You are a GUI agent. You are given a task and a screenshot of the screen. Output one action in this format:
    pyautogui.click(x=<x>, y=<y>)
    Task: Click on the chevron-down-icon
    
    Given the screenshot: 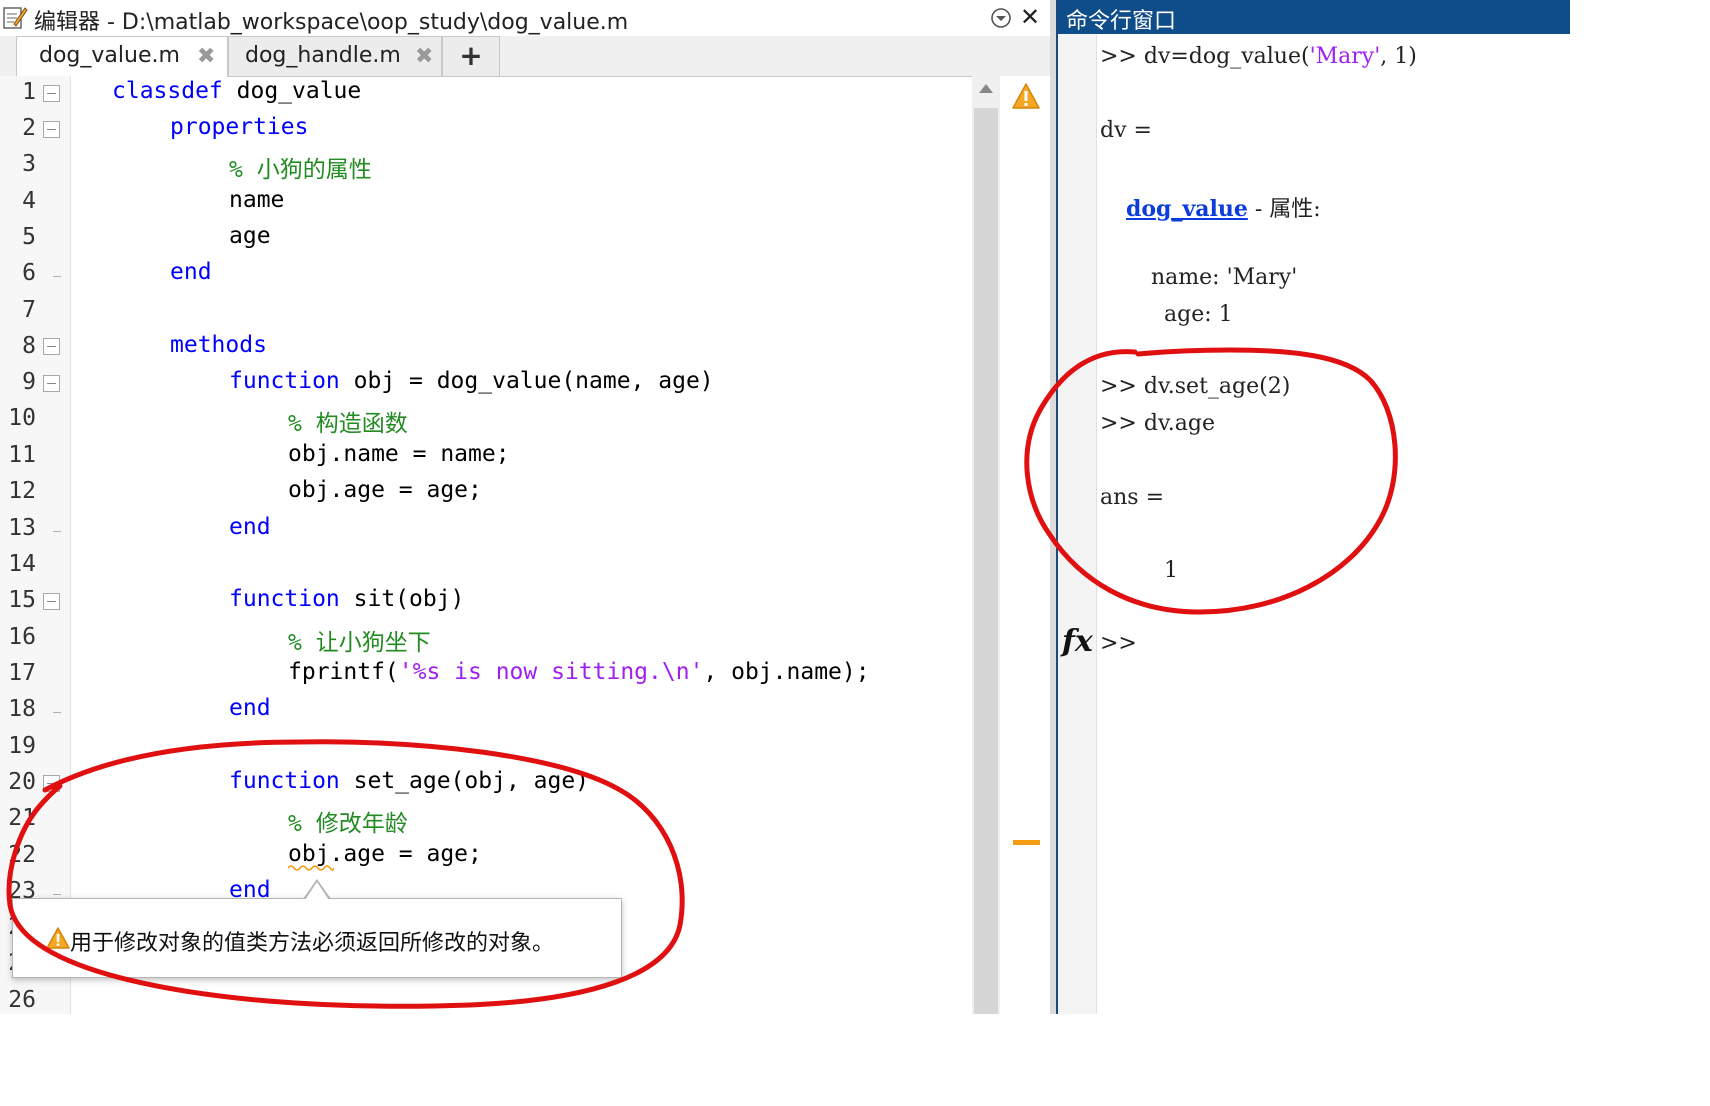 What is the action you would take?
    pyautogui.click(x=1001, y=18)
    